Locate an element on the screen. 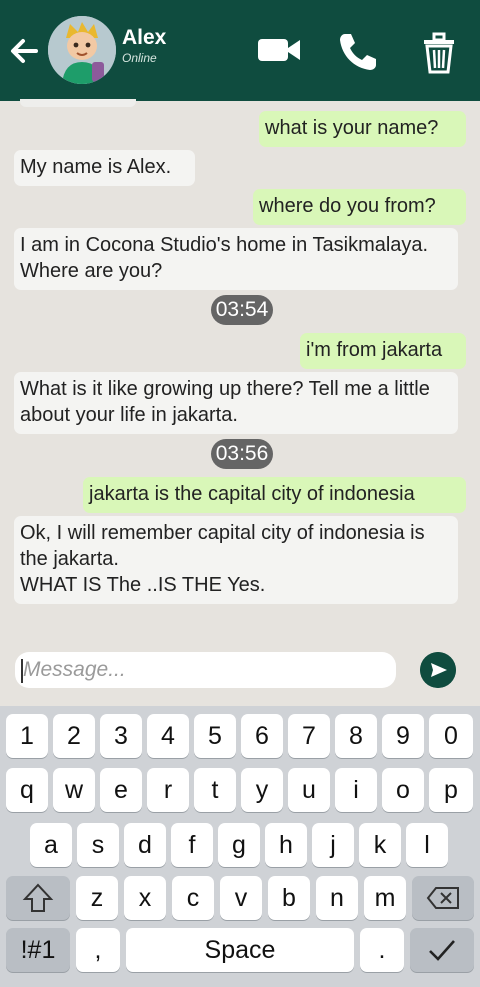 Image resolution: width=480 pixels, height=987 pixels. key-h: h is located at coordinates (286, 845).